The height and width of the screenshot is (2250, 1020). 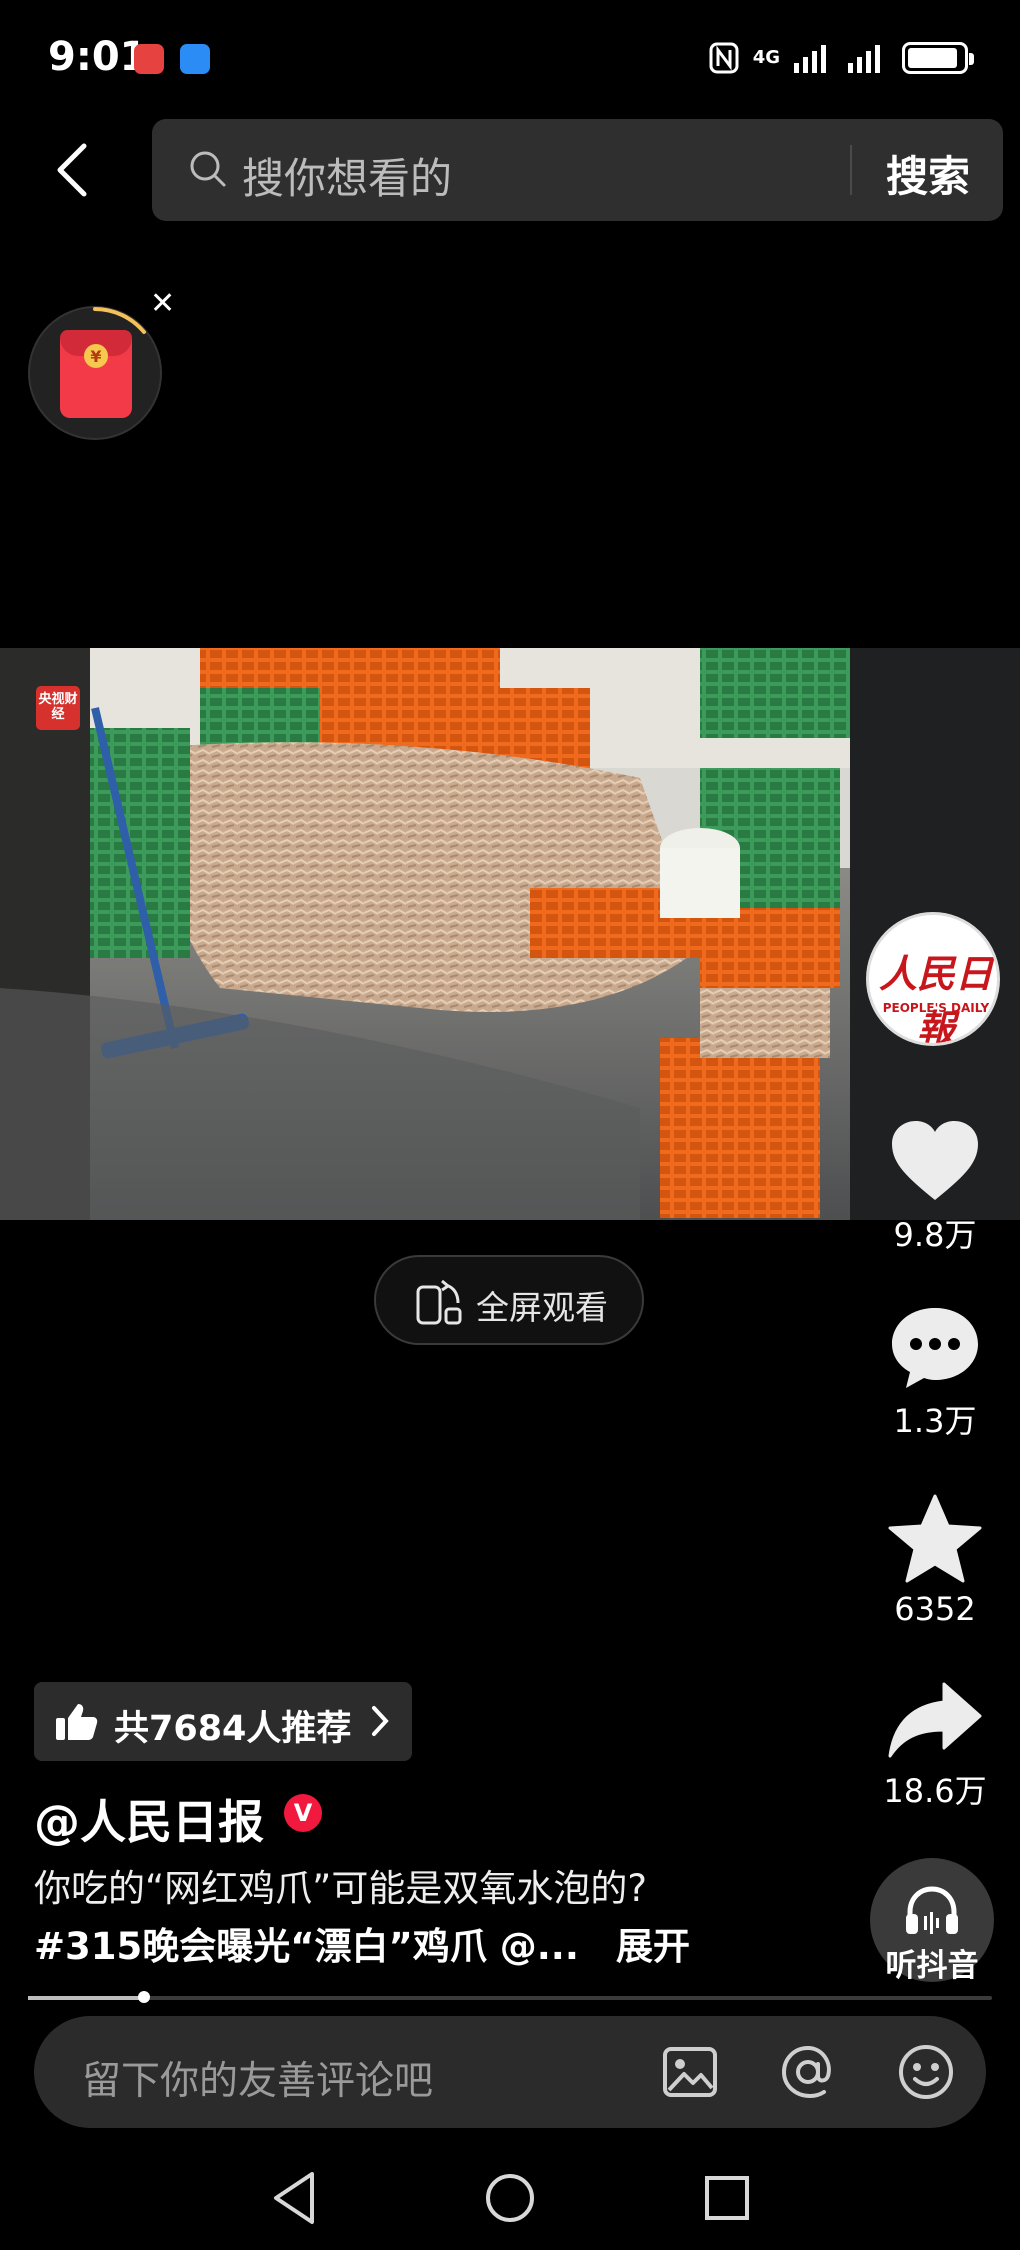 What do you see at coordinates (932, 58) in the screenshot?
I see `battery-level` at bounding box center [932, 58].